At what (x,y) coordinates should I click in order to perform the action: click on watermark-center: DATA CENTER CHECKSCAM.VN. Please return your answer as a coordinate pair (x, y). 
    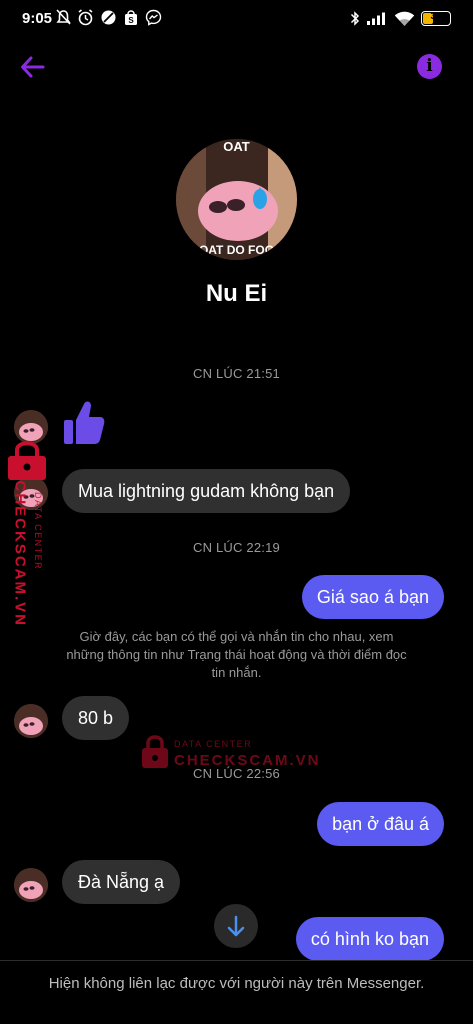
    Looking at the image, I should click on (229, 754).